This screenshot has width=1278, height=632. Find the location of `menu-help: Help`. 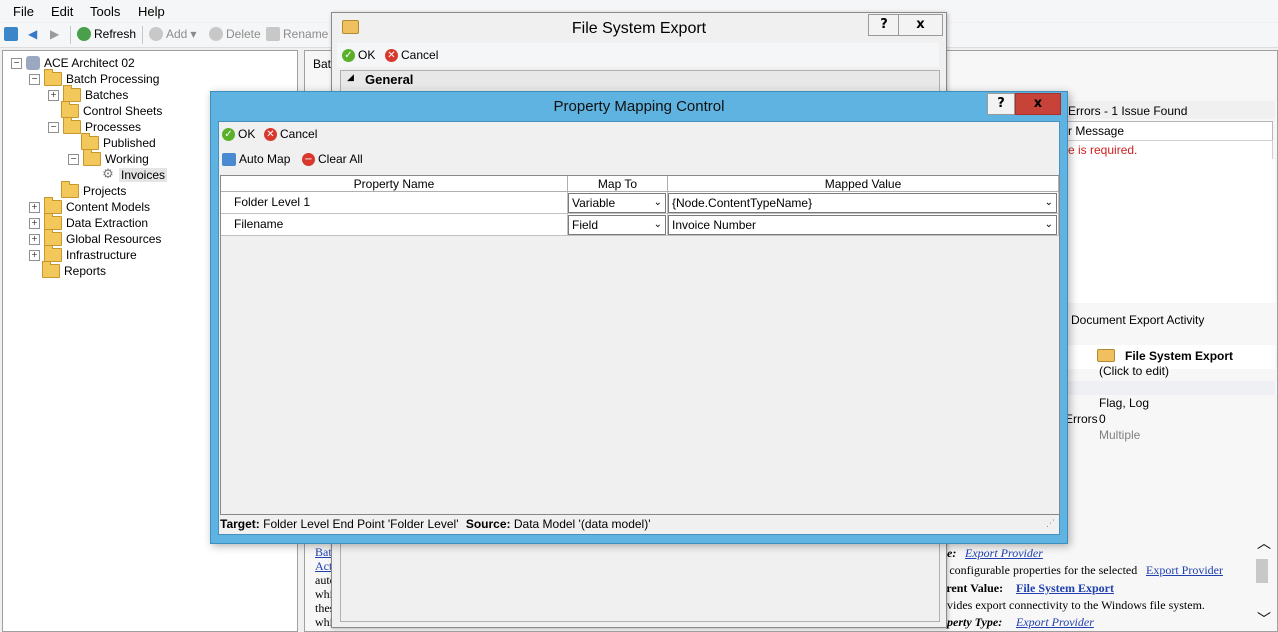

menu-help: Help is located at coordinates (151, 11).